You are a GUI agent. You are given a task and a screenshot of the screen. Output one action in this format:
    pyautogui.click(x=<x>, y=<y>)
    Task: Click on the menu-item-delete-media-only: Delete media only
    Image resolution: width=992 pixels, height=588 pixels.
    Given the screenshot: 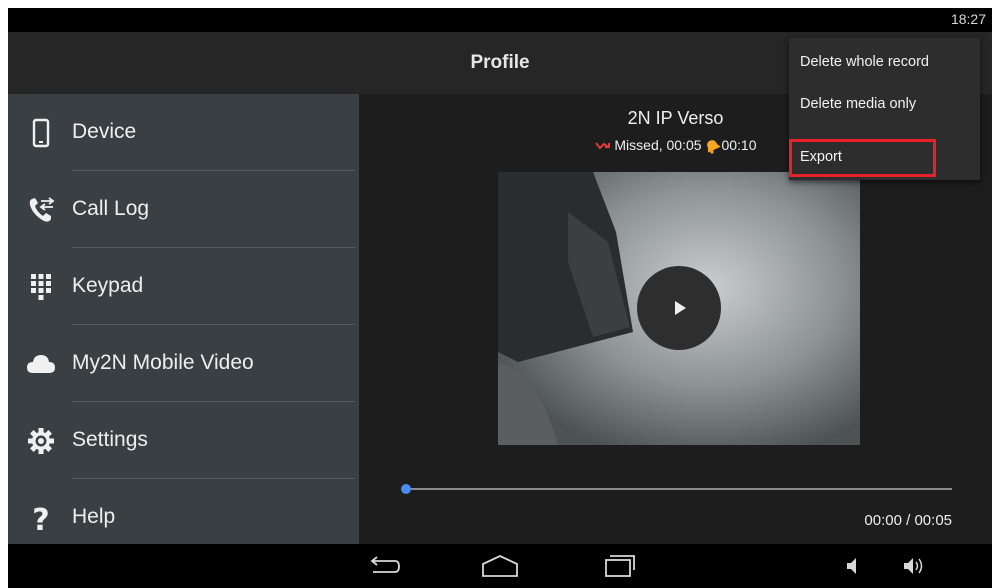 What is the action you would take?
    pyautogui.click(x=884, y=106)
    